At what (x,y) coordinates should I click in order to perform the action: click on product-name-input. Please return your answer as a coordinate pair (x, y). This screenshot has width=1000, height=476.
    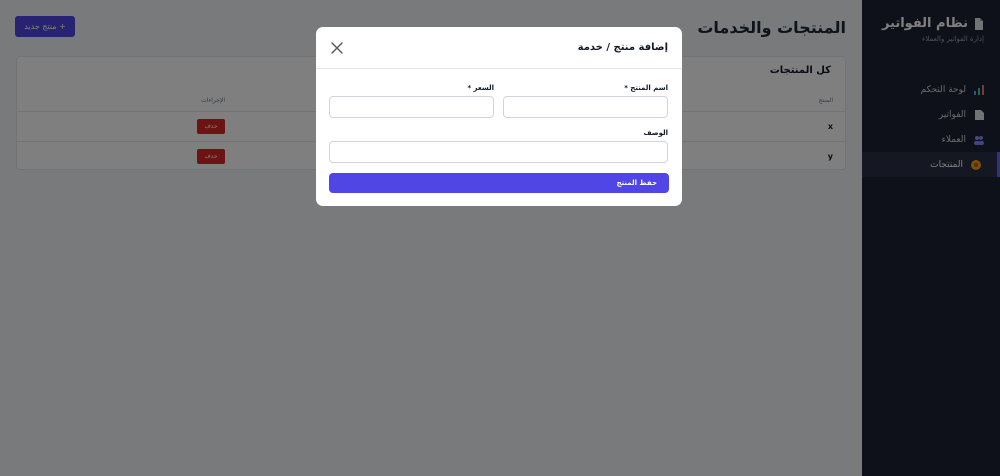
    Looking at the image, I should click on (585, 107).